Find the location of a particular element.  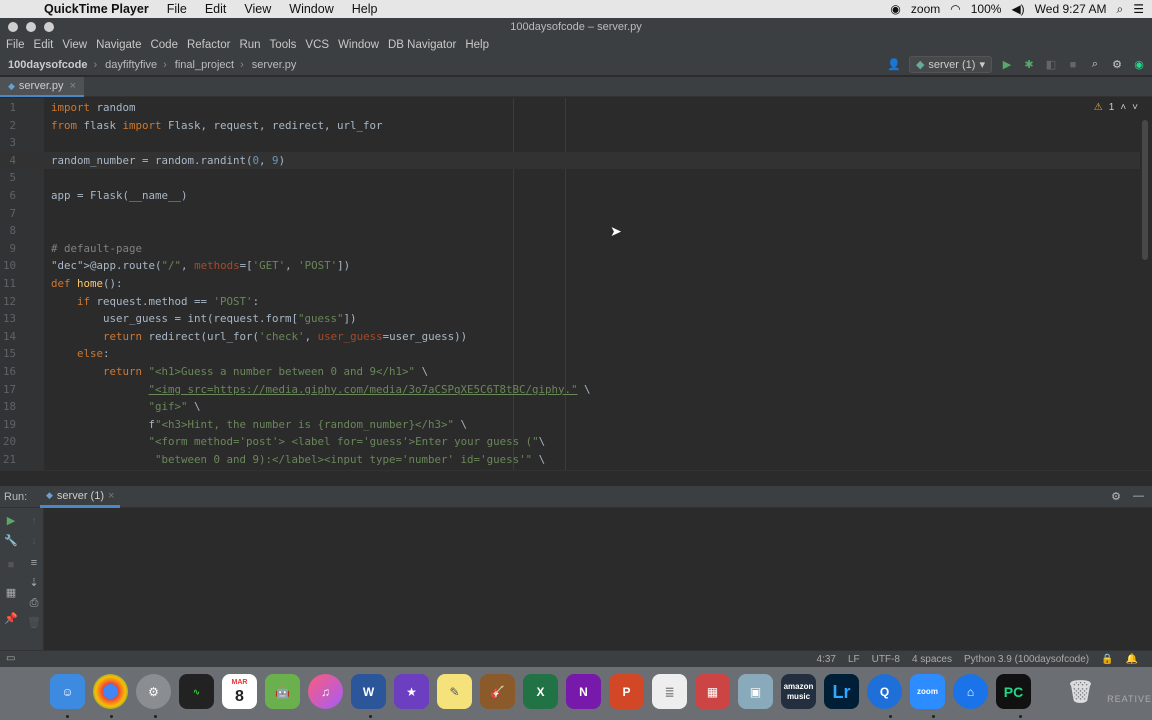

notifications-icon: 🔔 is located at coordinates (1132, 659).